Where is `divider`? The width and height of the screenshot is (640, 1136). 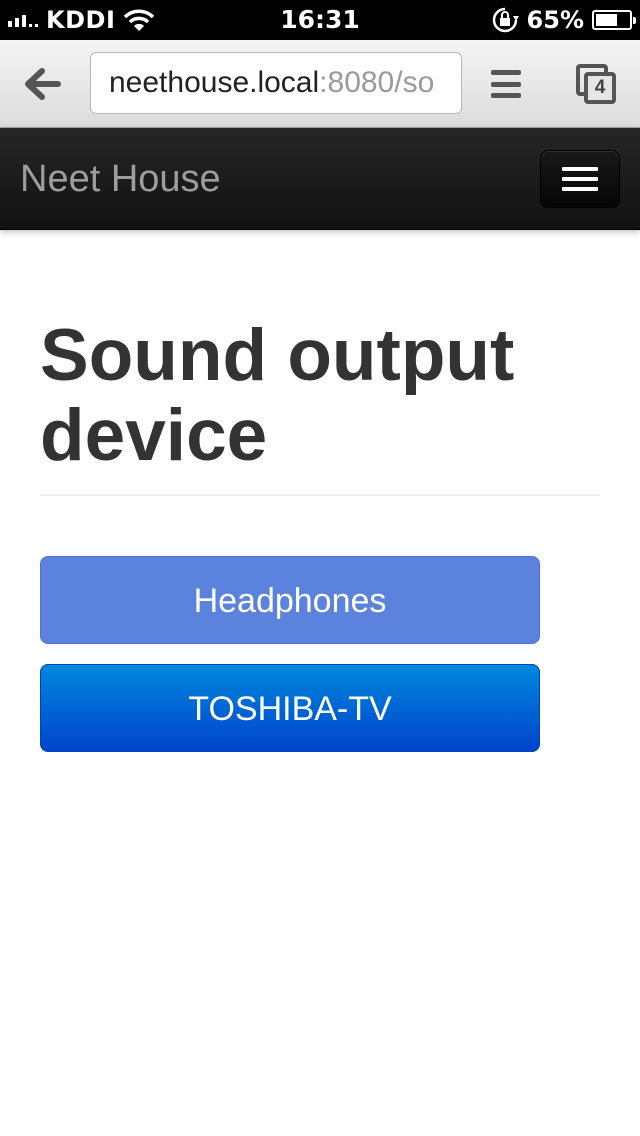
divider is located at coordinates (320, 495).